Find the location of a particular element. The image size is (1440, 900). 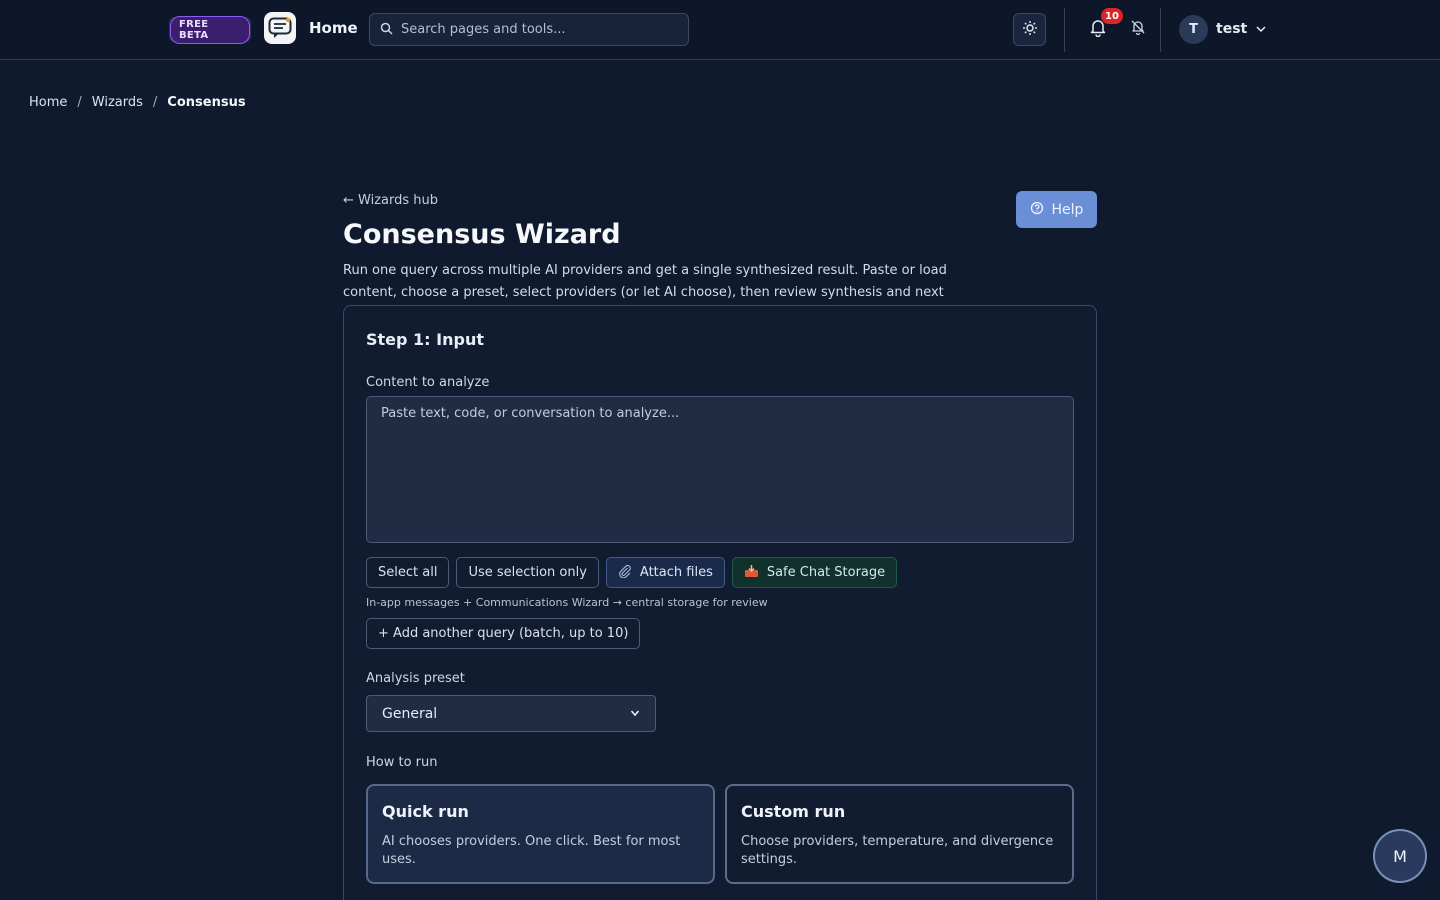

use-selection-button: Use selection only is located at coordinates (527, 572).